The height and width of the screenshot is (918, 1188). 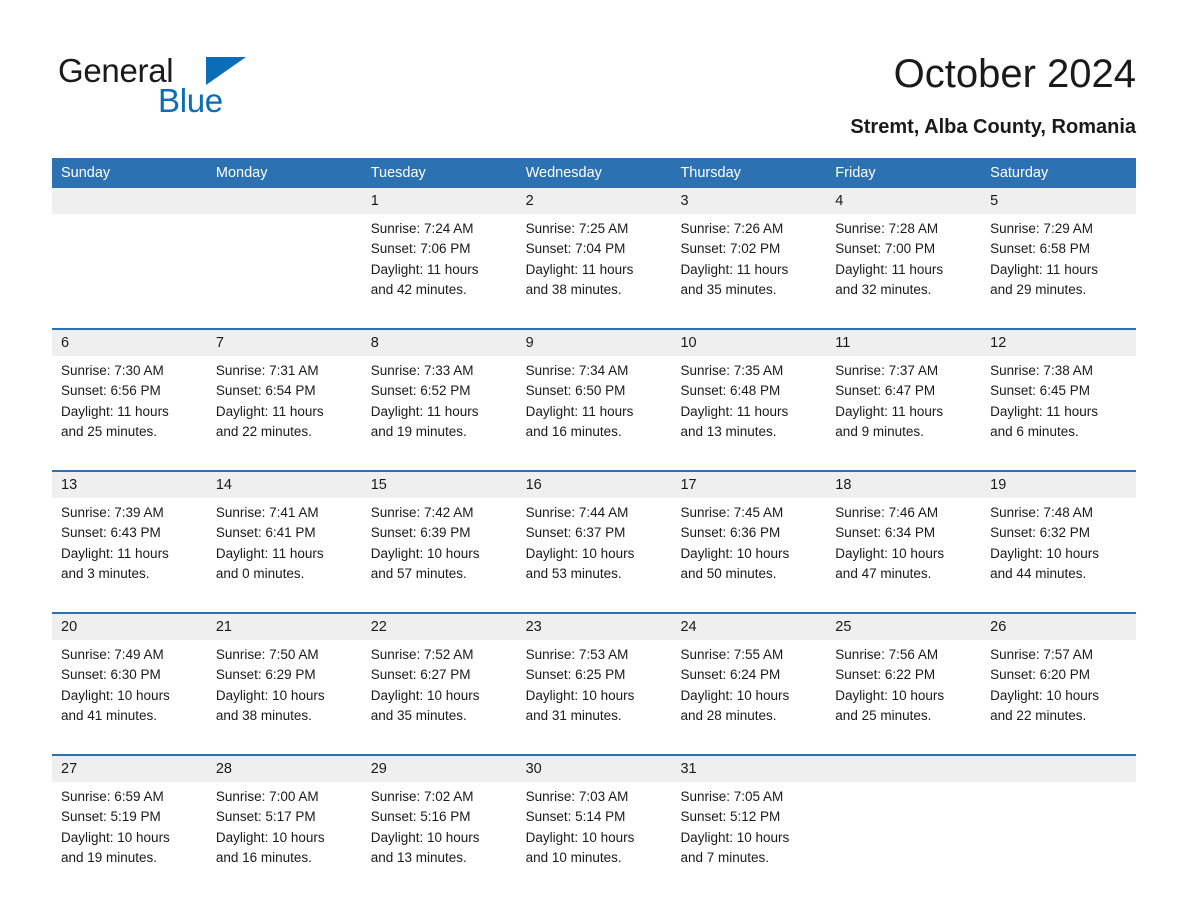 What do you see at coordinates (885, 391) in the screenshot?
I see `day-info-line: Sunset: 6:47 PM` at bounding box center [885, 391].